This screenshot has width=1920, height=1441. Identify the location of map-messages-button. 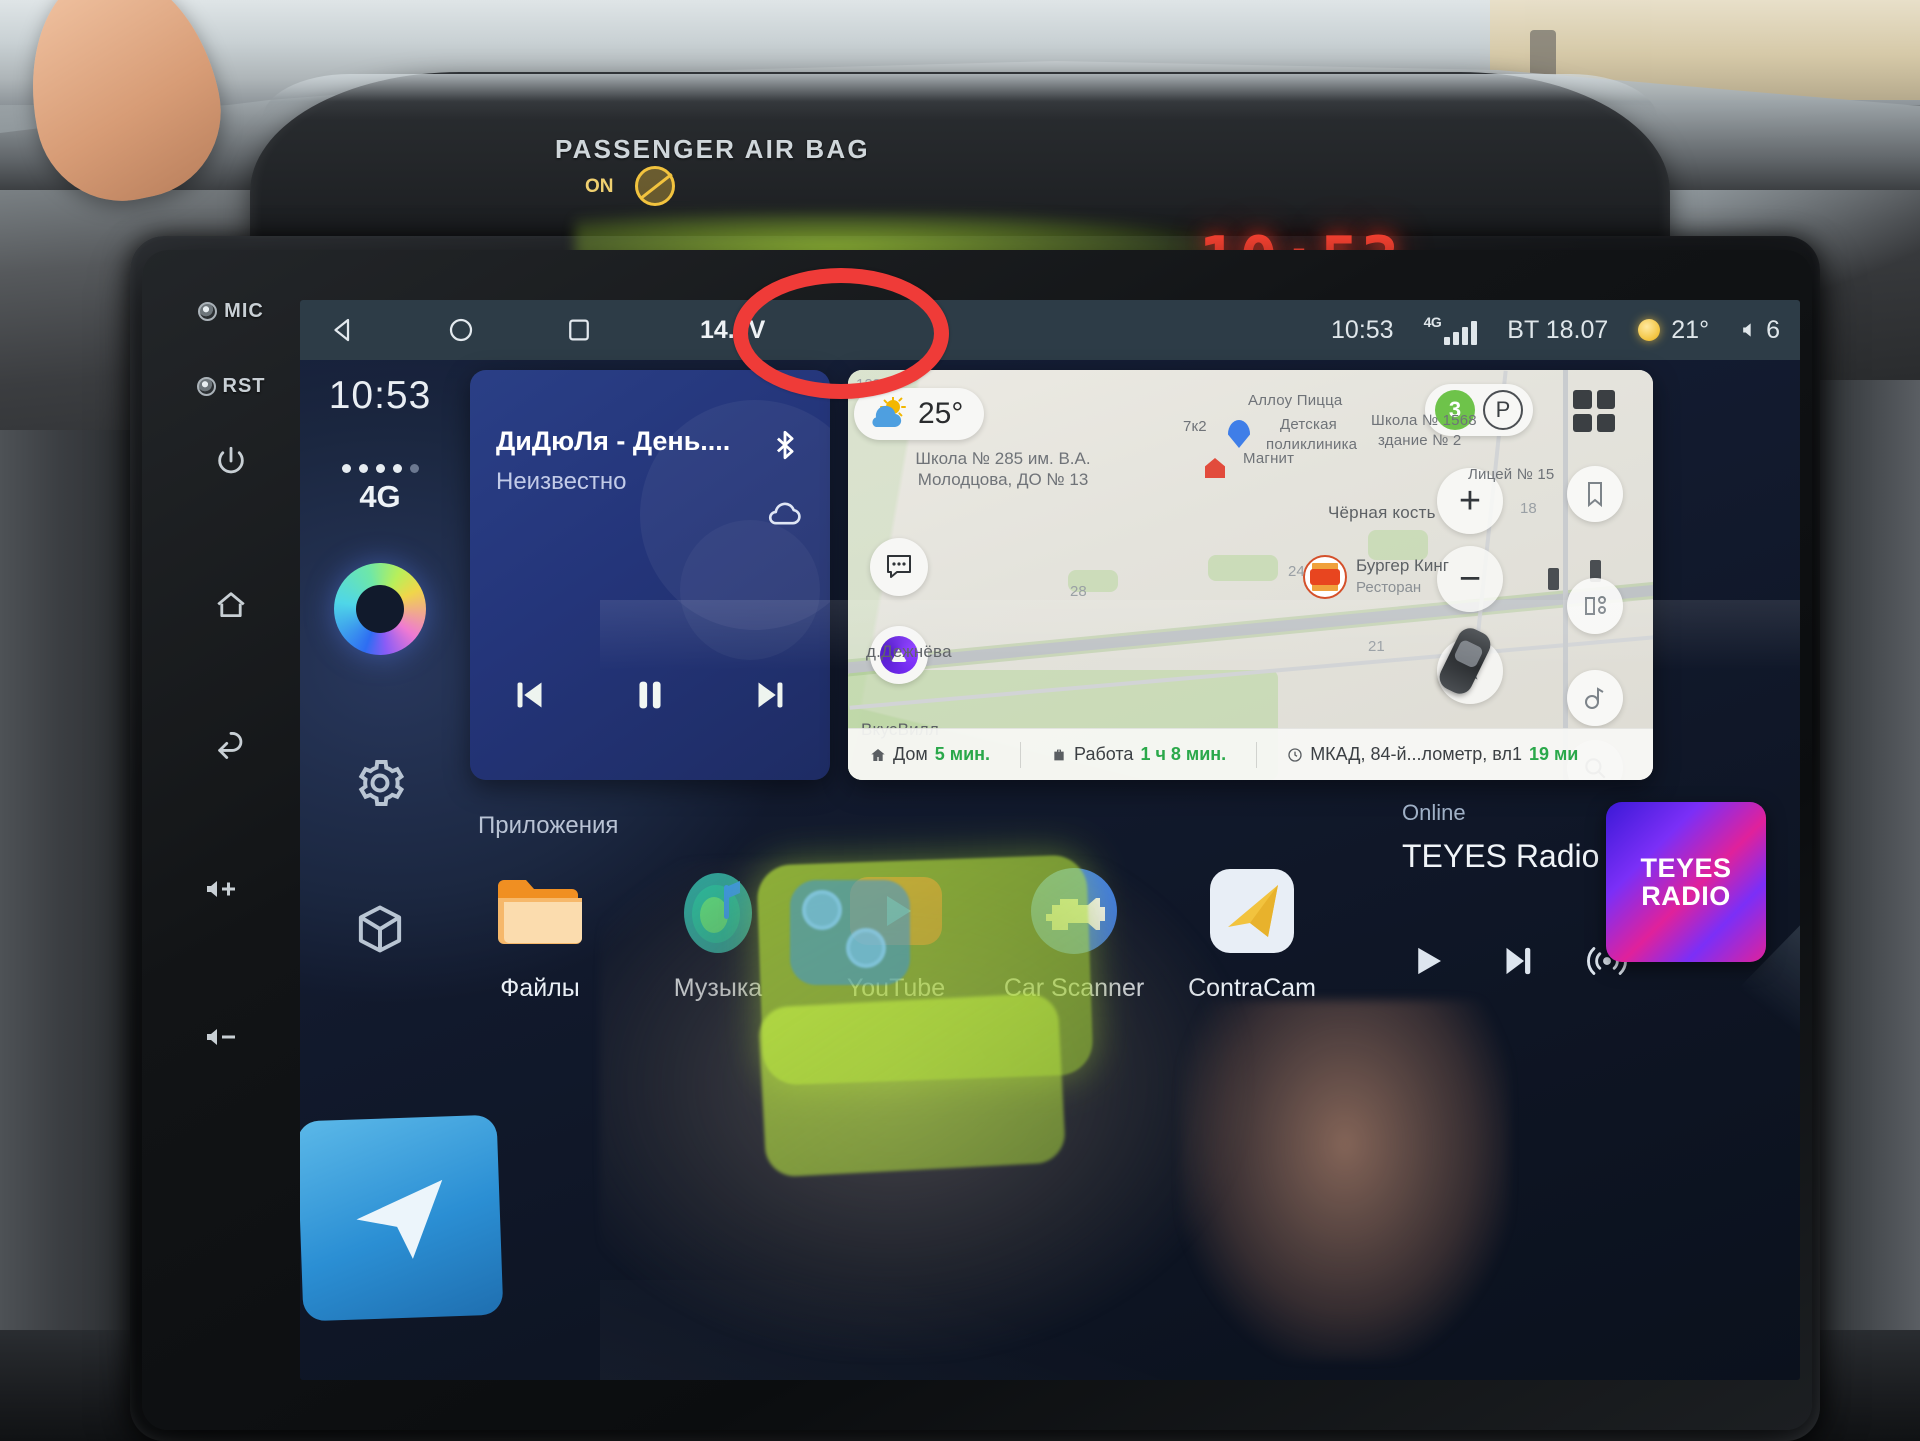
(899, 567).